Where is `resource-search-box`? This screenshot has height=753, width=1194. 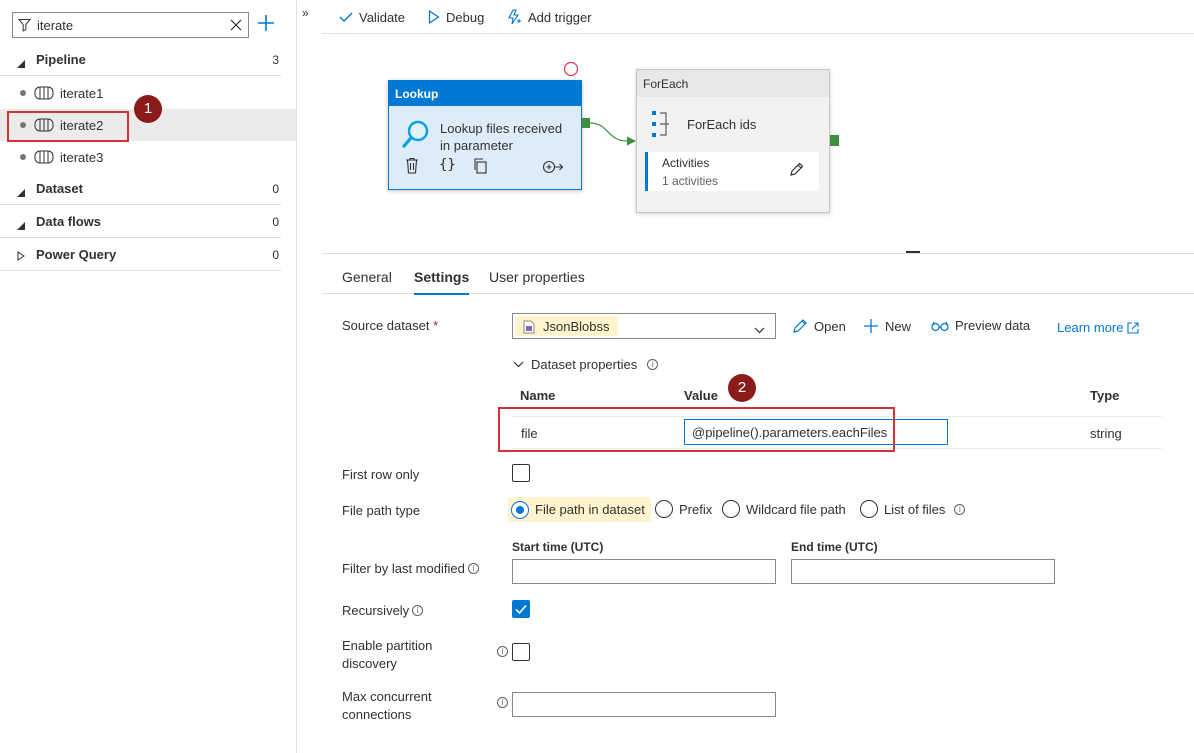 resource-search-box is located at coordinates (130, 25).